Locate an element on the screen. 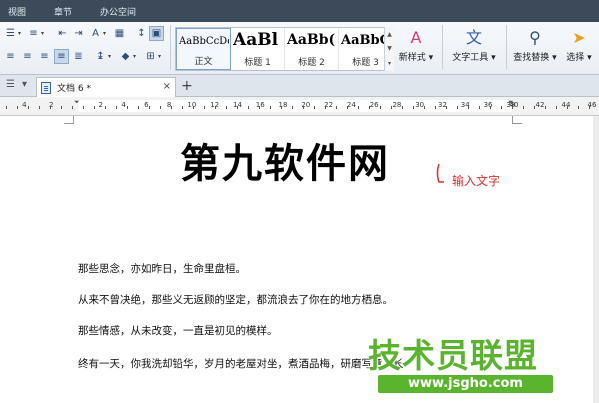  menu-tab-view: 视图 is located at coordinates (17, 11).